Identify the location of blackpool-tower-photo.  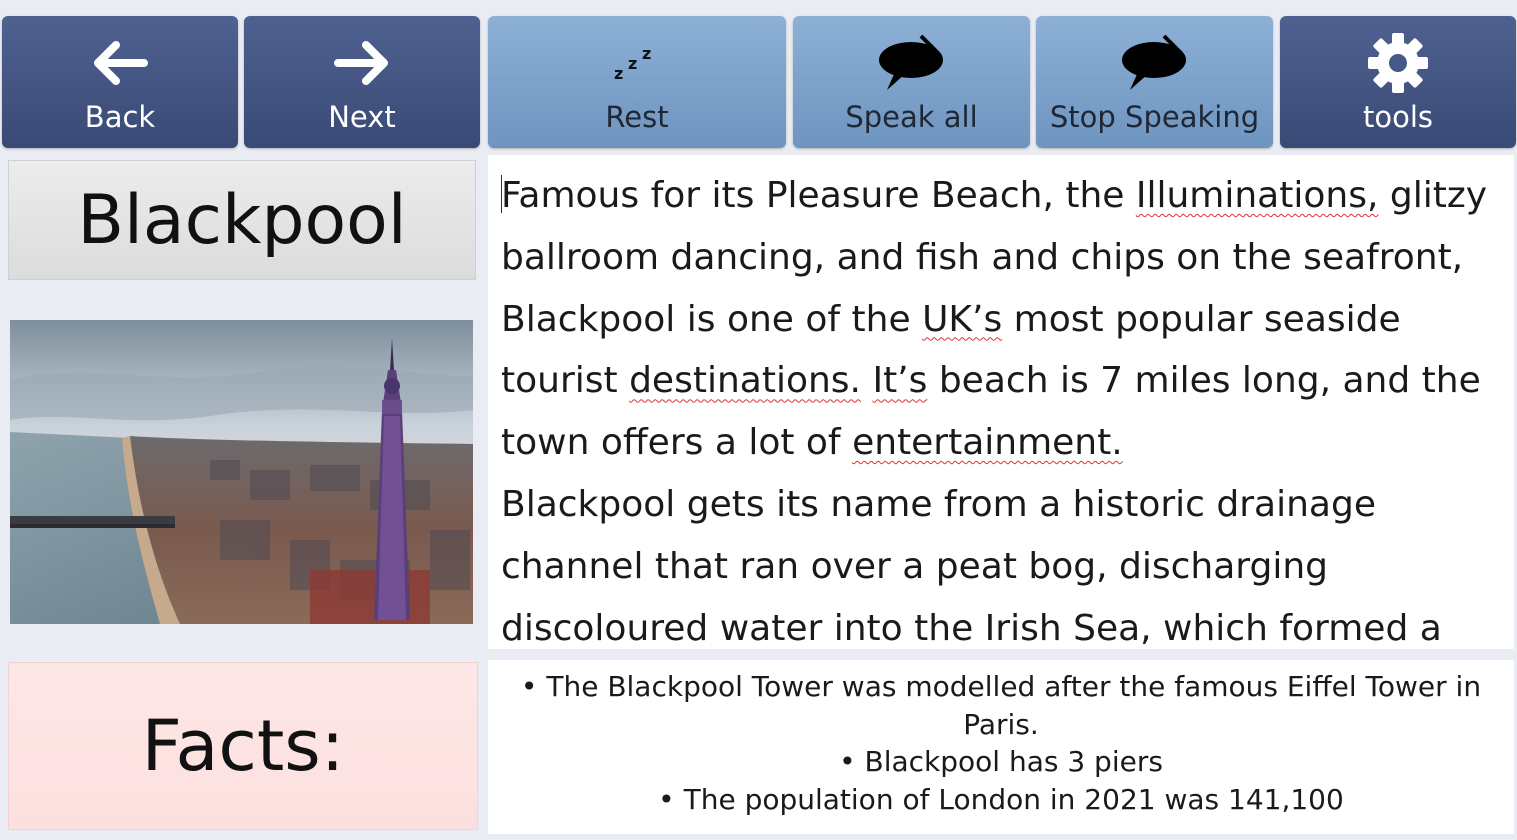
(241, 472).